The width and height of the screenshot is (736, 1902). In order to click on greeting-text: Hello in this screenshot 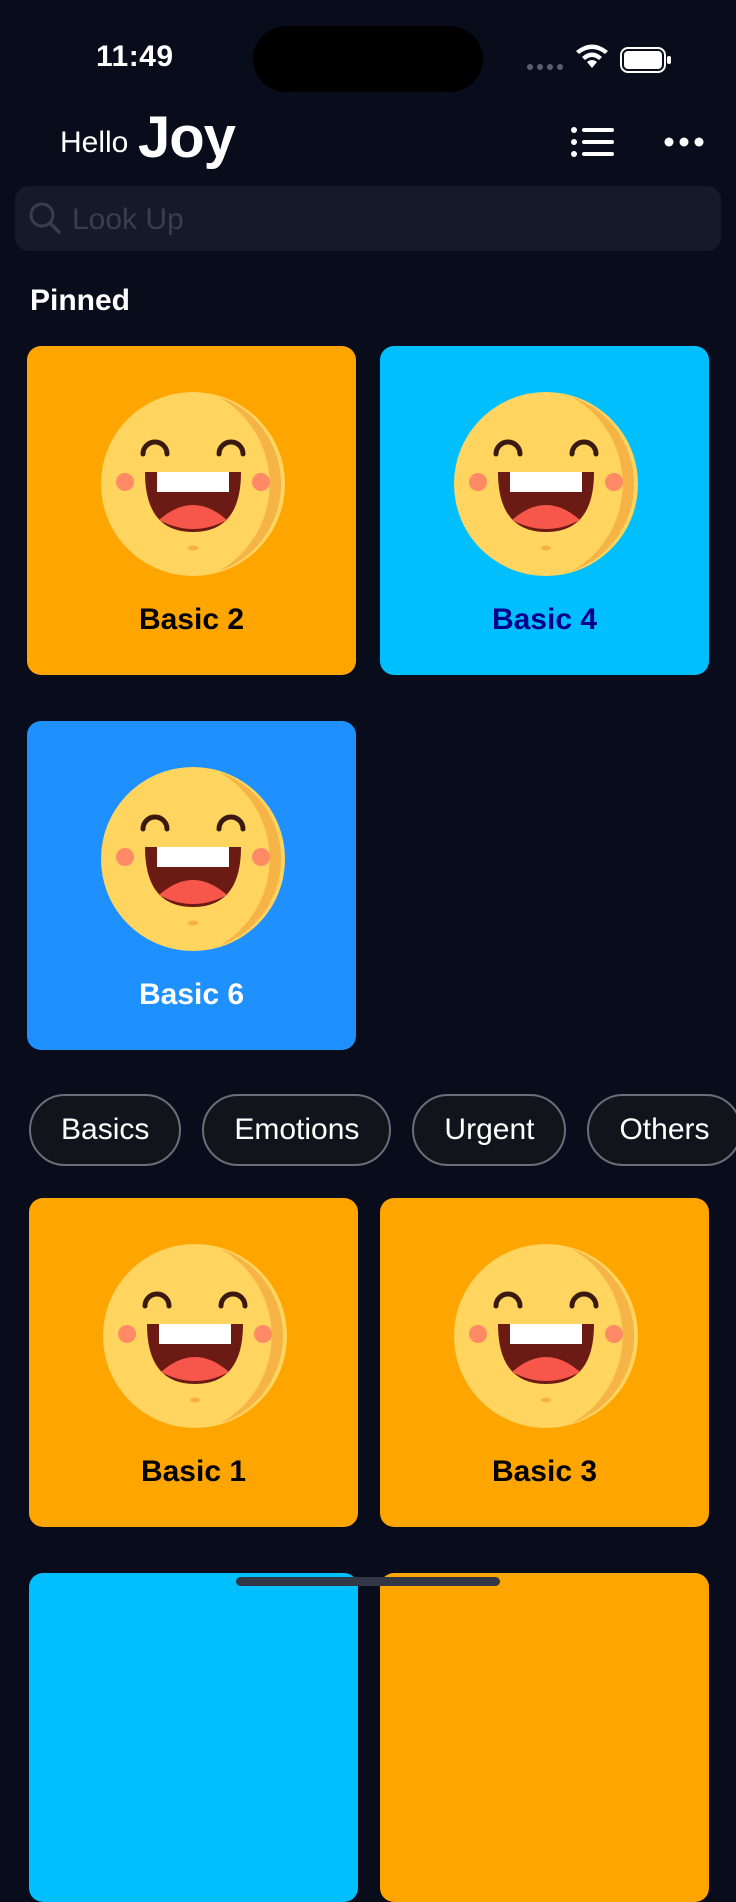, I will do `click(94, 142)`.